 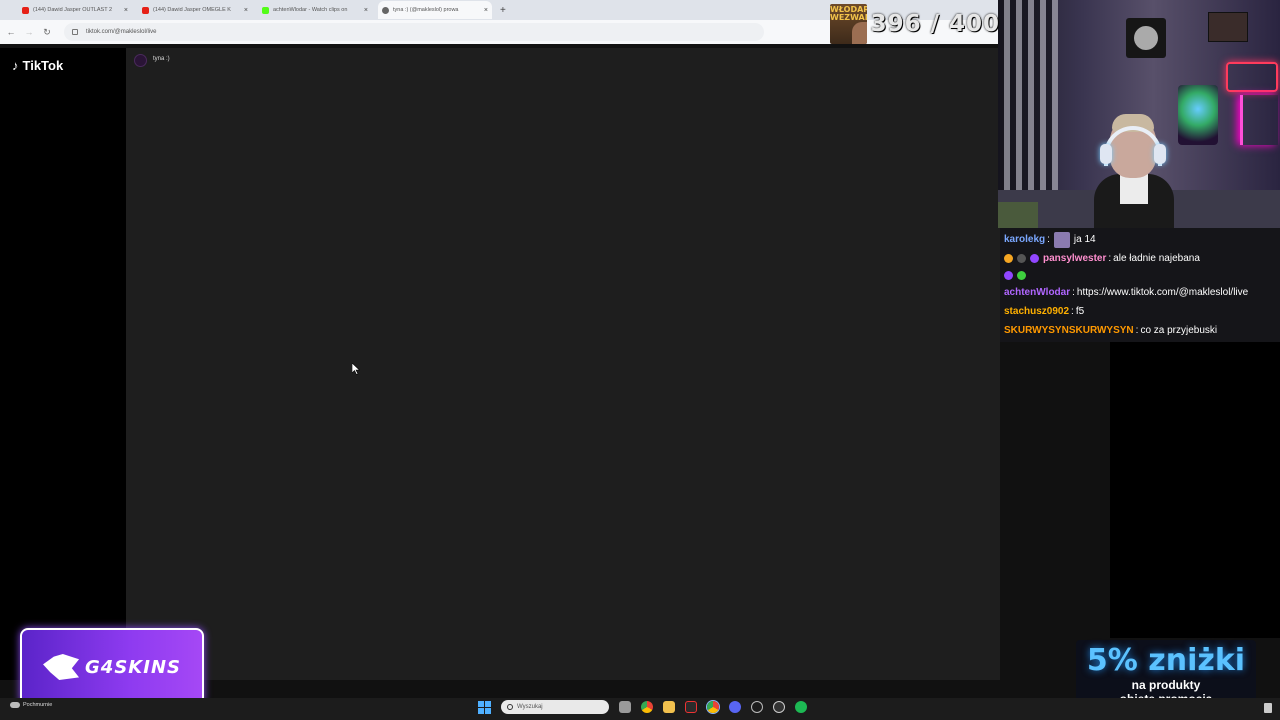 What do you see at coordinates (1140, 311) in the screenshot?
I see `chat-message: stachusz0902: f5` at bounding box center [1140, 311].